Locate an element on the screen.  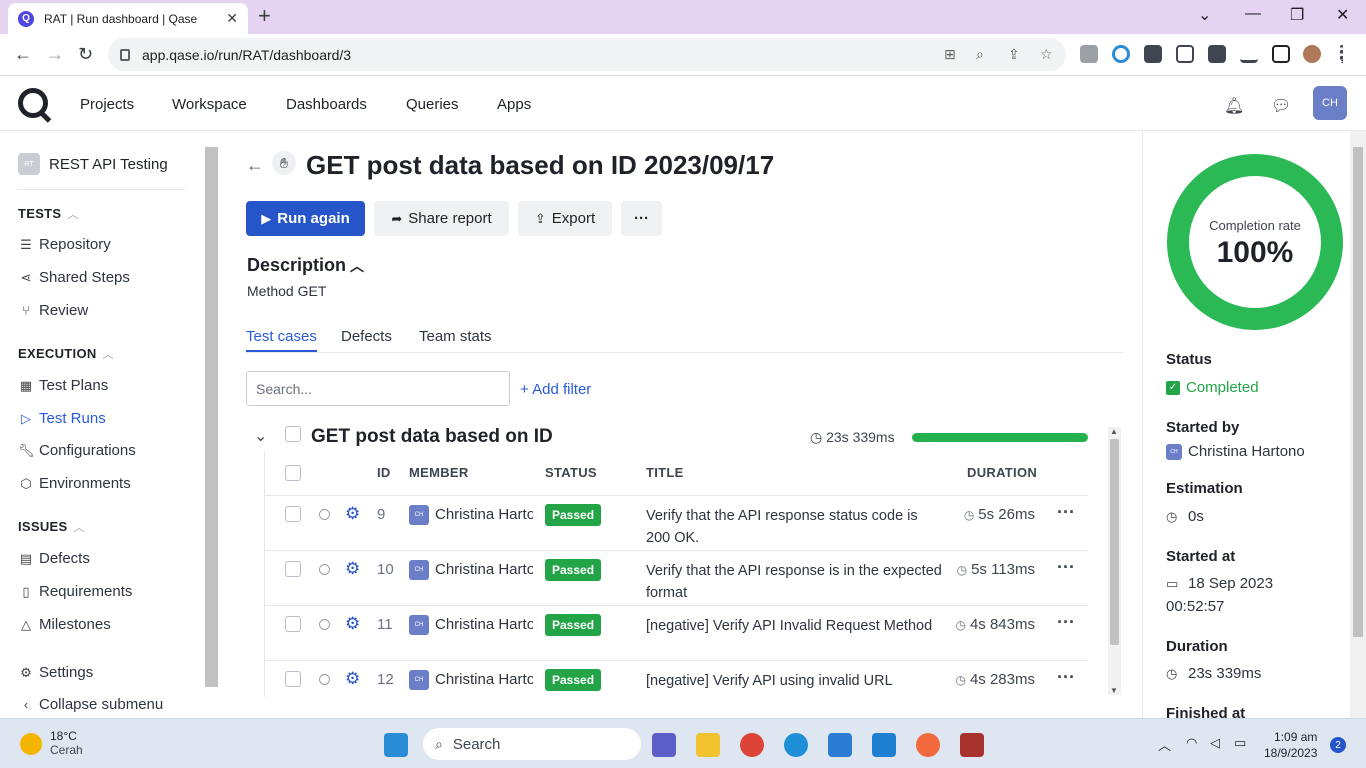
bookmark-star-icon: ☆ is located at coordinates (1046, 54).